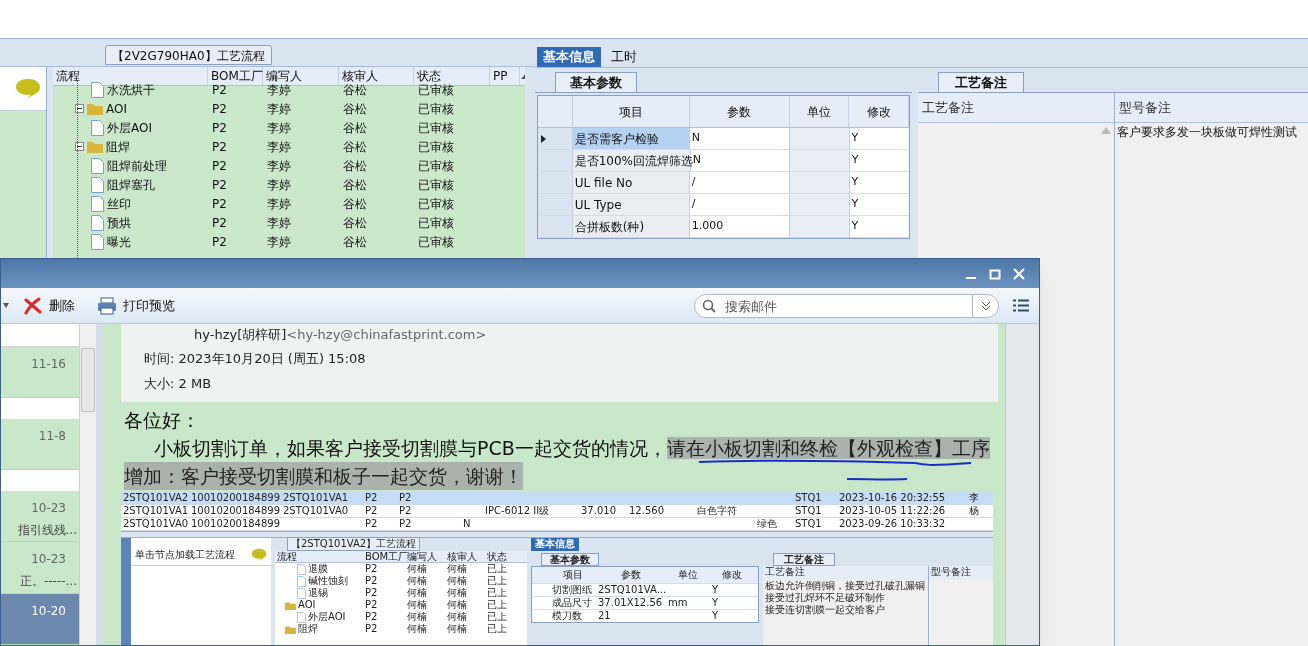 The width and height of the screenshot is (1308, 646). What do you see at coordinates (739, 204) in the screenshot?
I see `table-cell: /` at bounding box center [739, 204].